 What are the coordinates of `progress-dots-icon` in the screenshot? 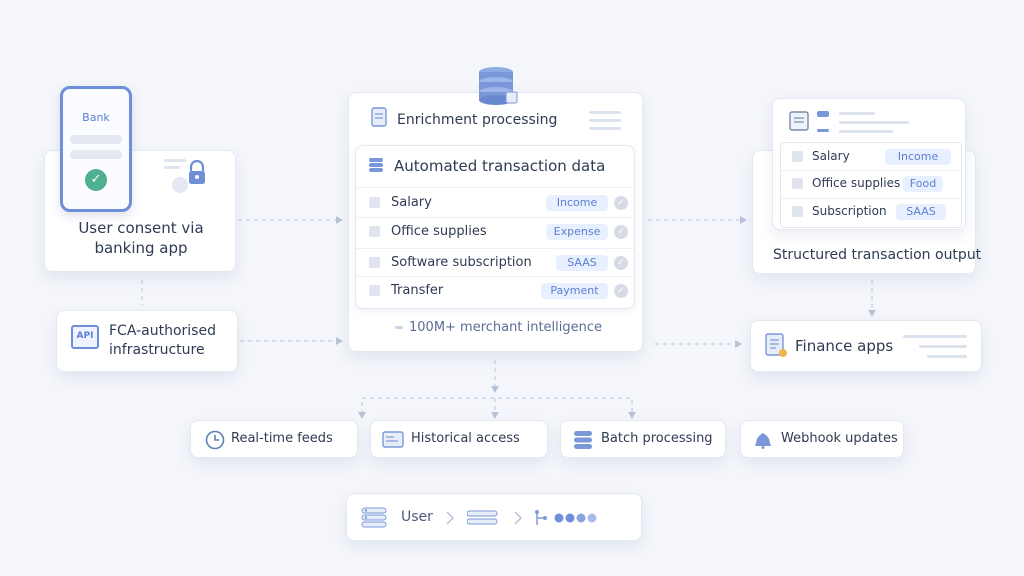 It's located at (575, 518).